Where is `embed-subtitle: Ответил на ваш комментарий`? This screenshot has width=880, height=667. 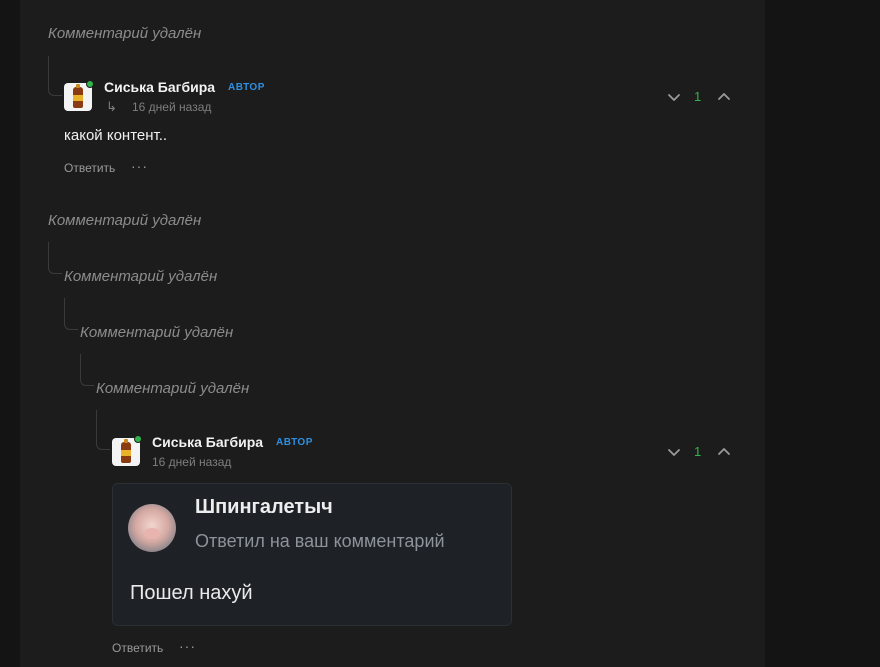
embed-subtitle: Ответил на ваш комментарий is located at coordinates (320, 541).